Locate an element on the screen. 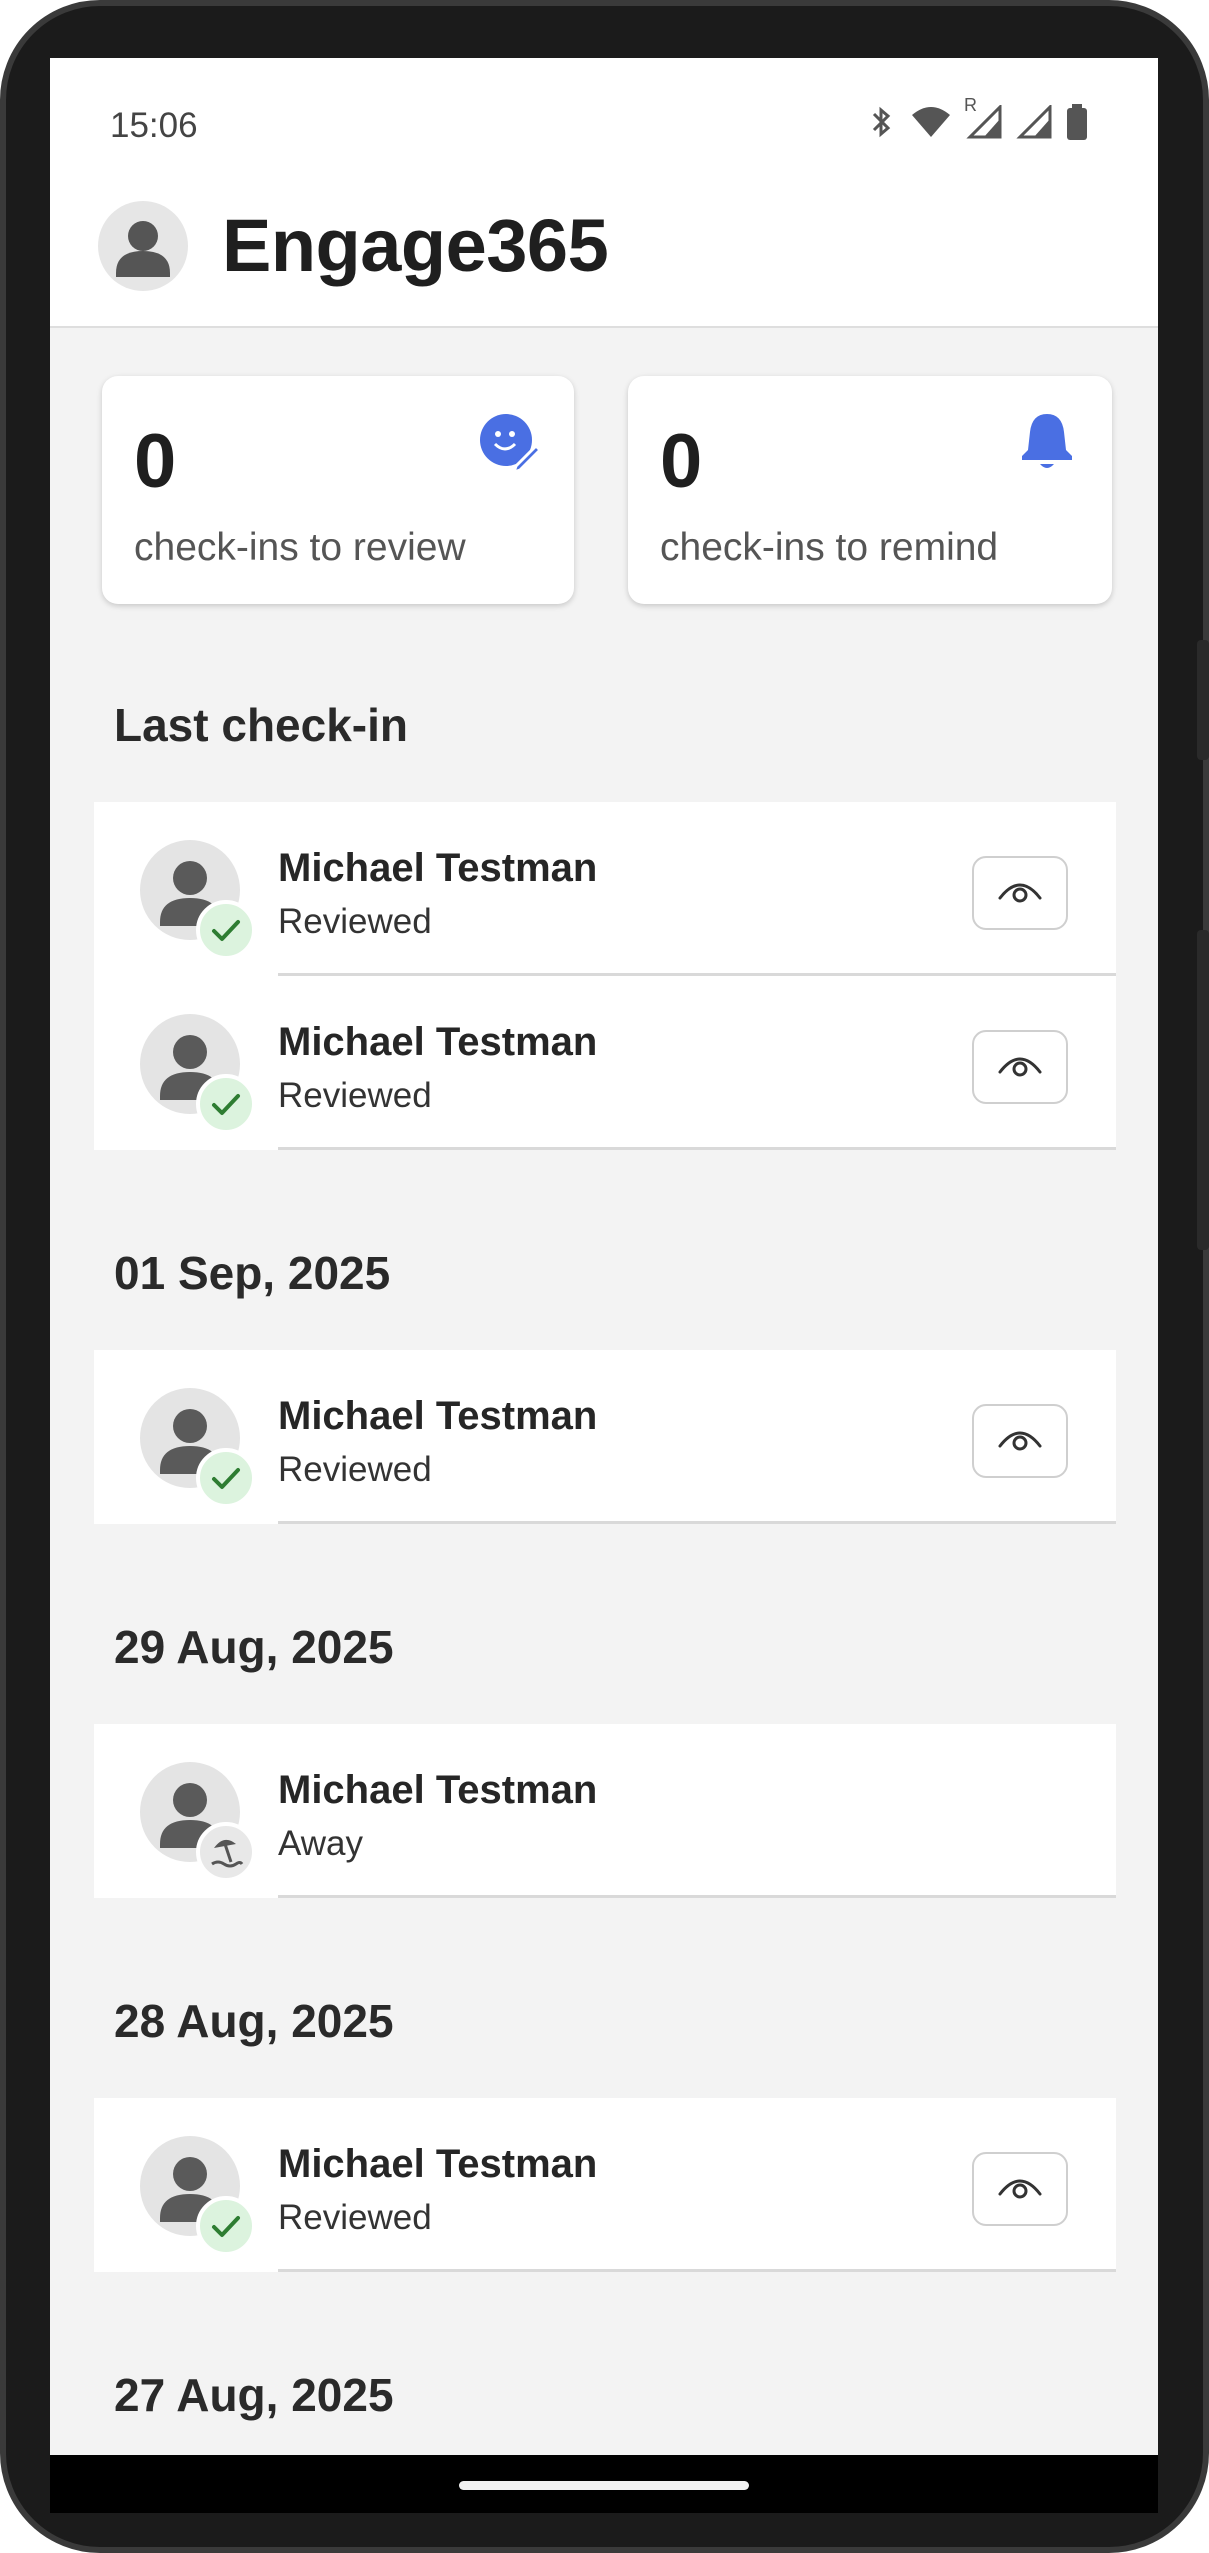  checkin-group: Michael Testman Away is located at coordinates (605, 1811).